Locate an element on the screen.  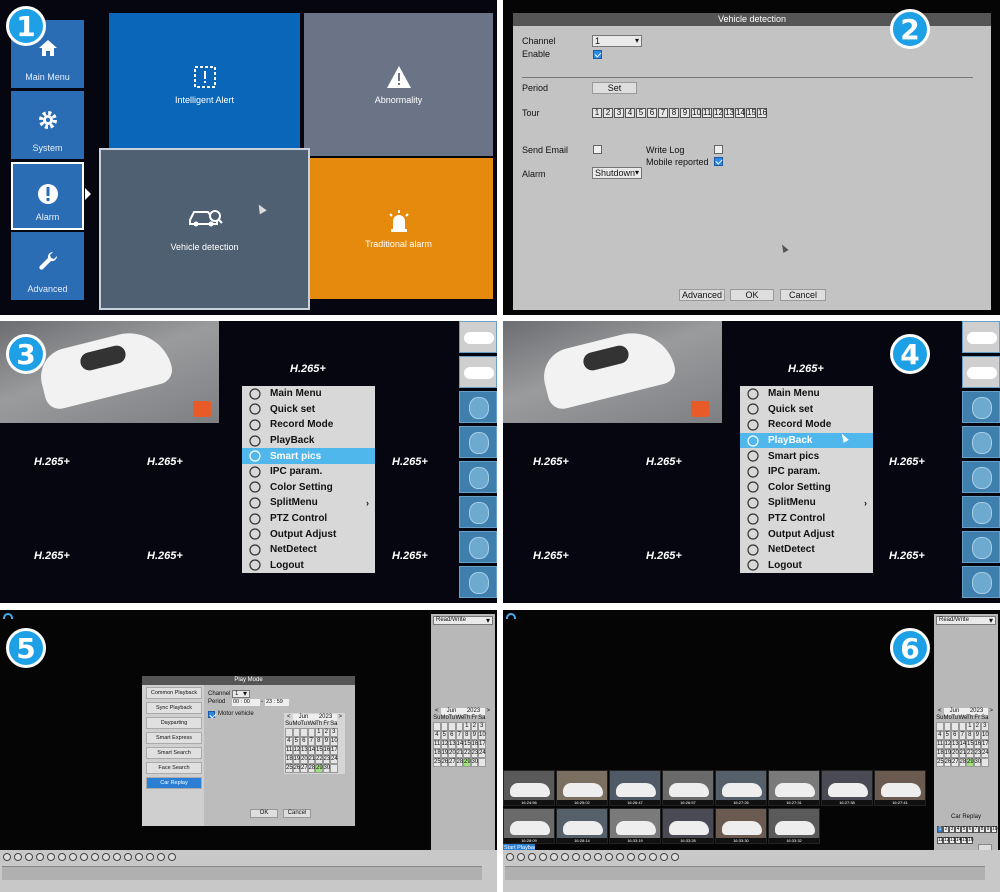
tour-channel-6: 6 is located at coordinates (652, 113).